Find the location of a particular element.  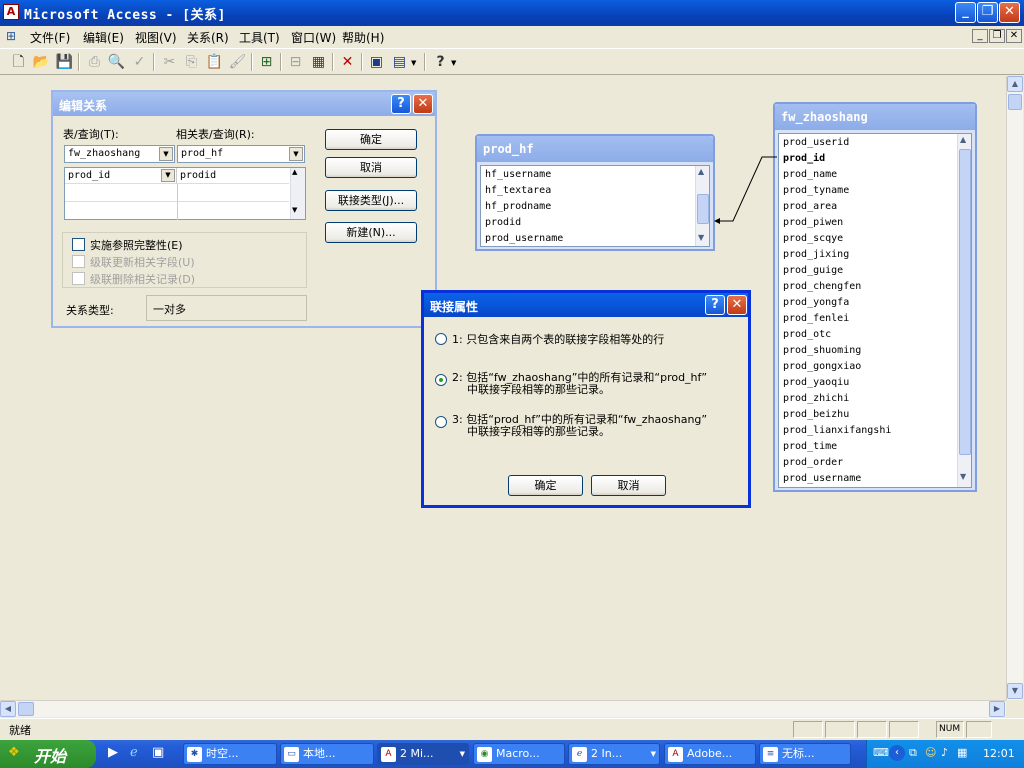

ie-icon: ℯ is located at coordinates (134, 752).